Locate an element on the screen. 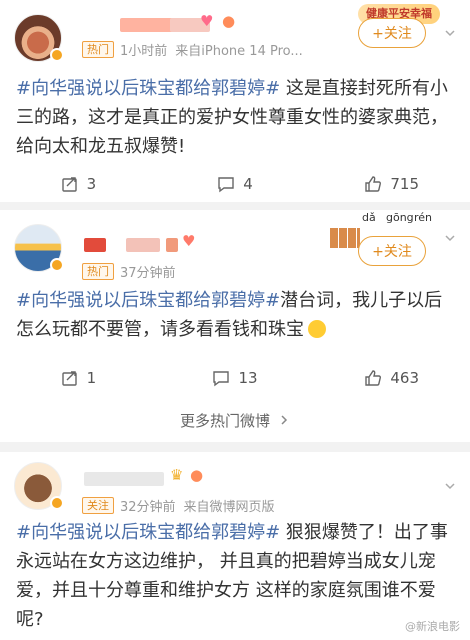 This screenshot has width=470, height=640. action-bar: 1 13 463 is located at coordinates (235, 378).